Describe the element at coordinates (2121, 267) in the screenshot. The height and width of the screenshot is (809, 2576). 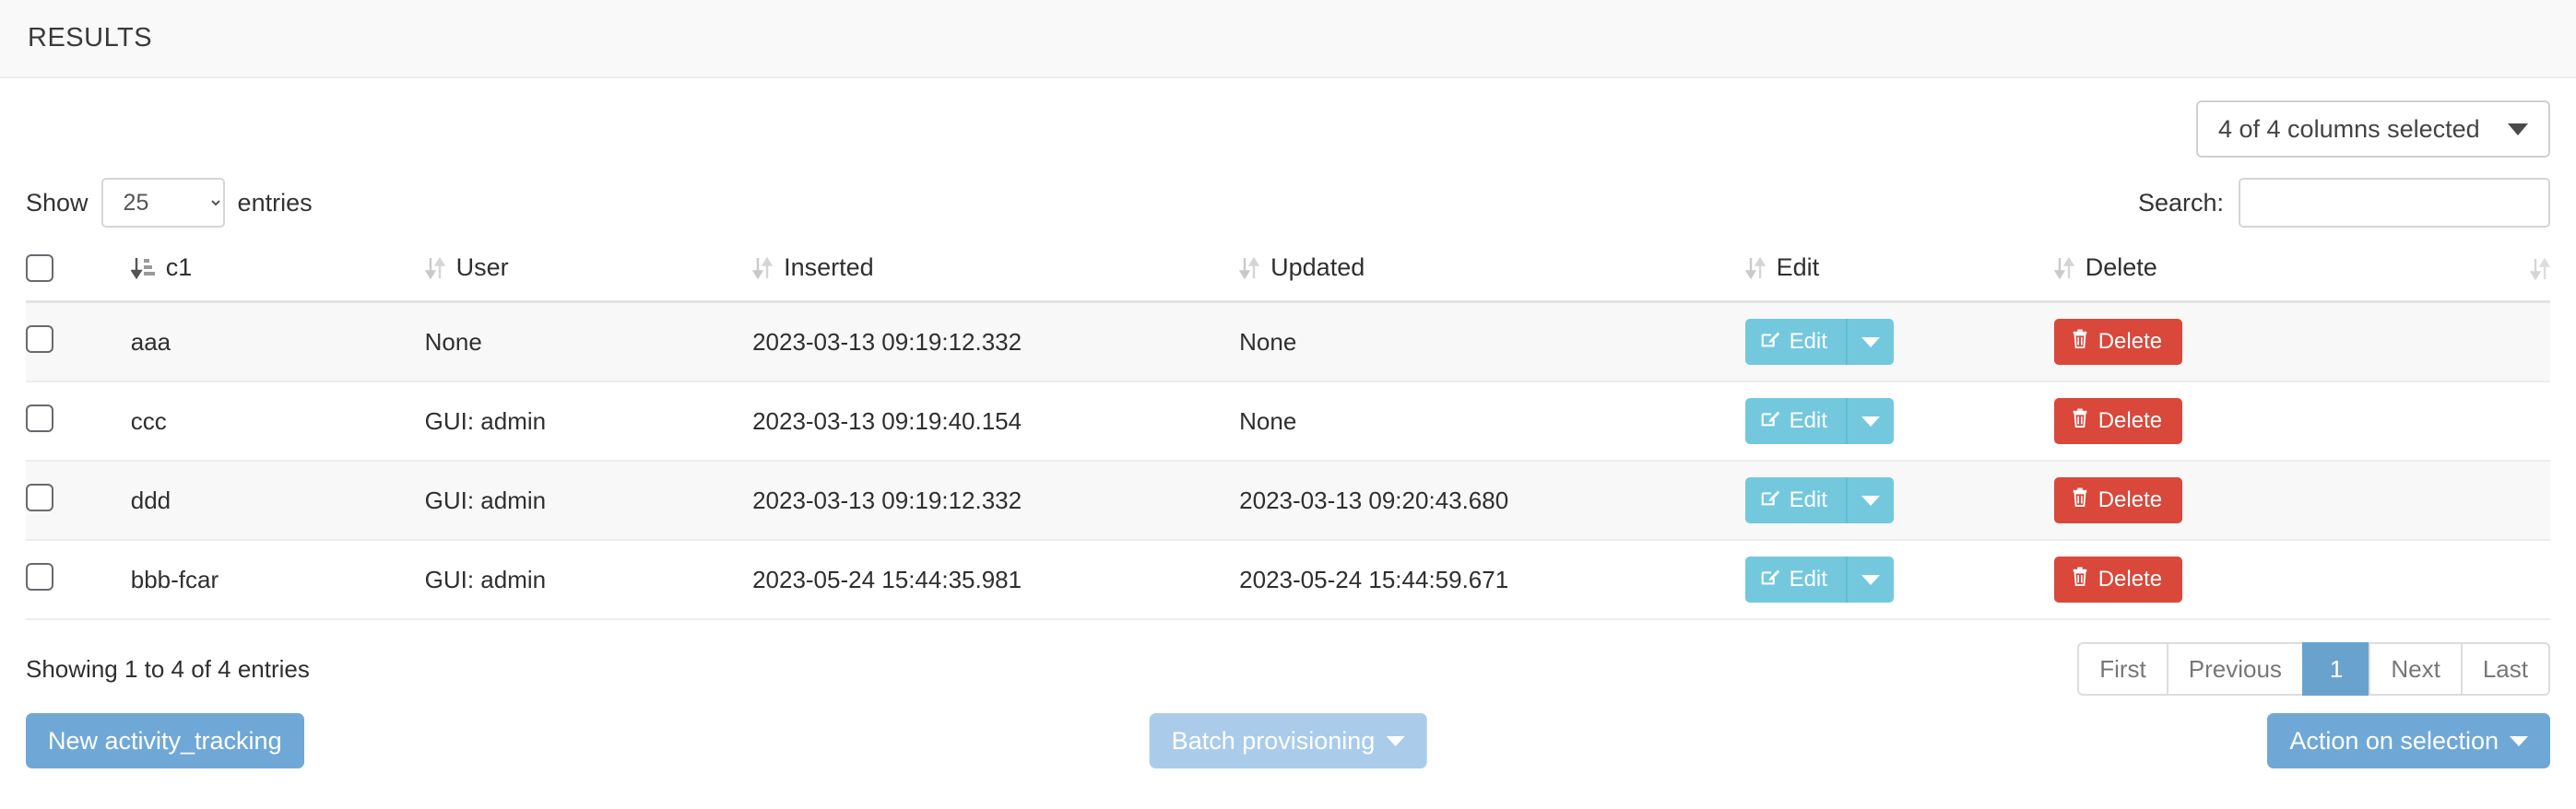
I see `header-delete-label: Delete` at that location.